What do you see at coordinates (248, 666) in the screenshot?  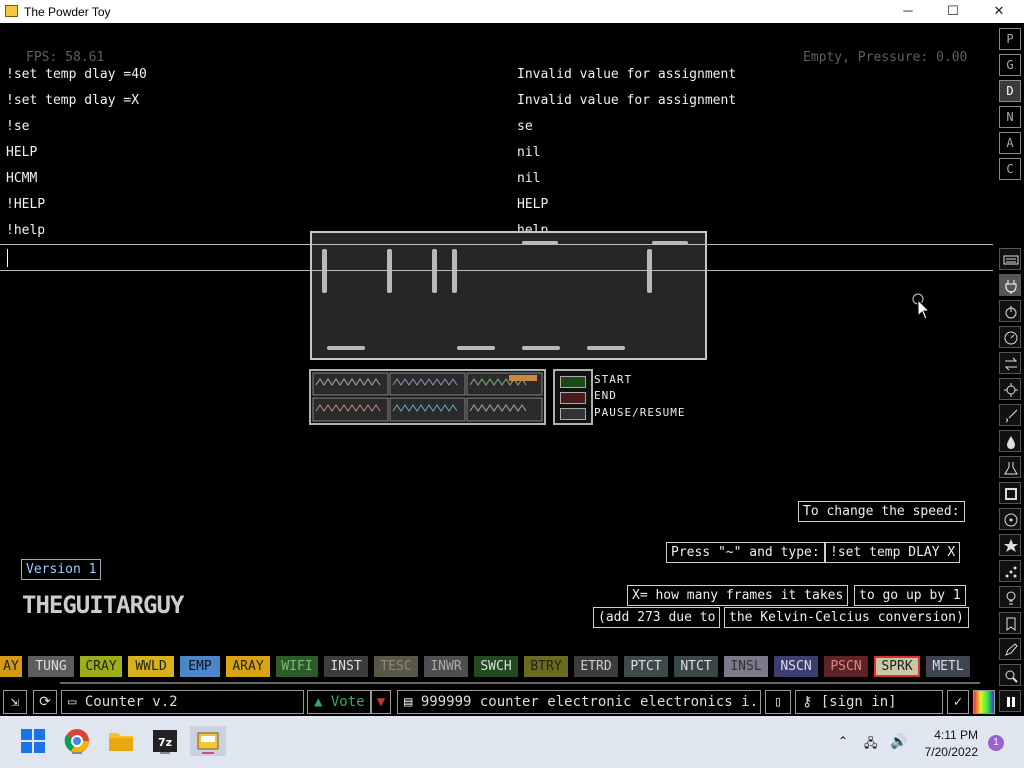 I see `element-aray-button: ARAY` at bounding box center [248, 666].